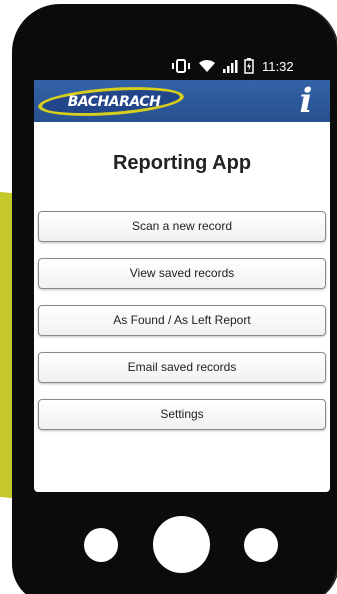  Describe the element at coordinates (182, 273) in the screenshot. I see `view-saved-records-button: View saved records` at that location.